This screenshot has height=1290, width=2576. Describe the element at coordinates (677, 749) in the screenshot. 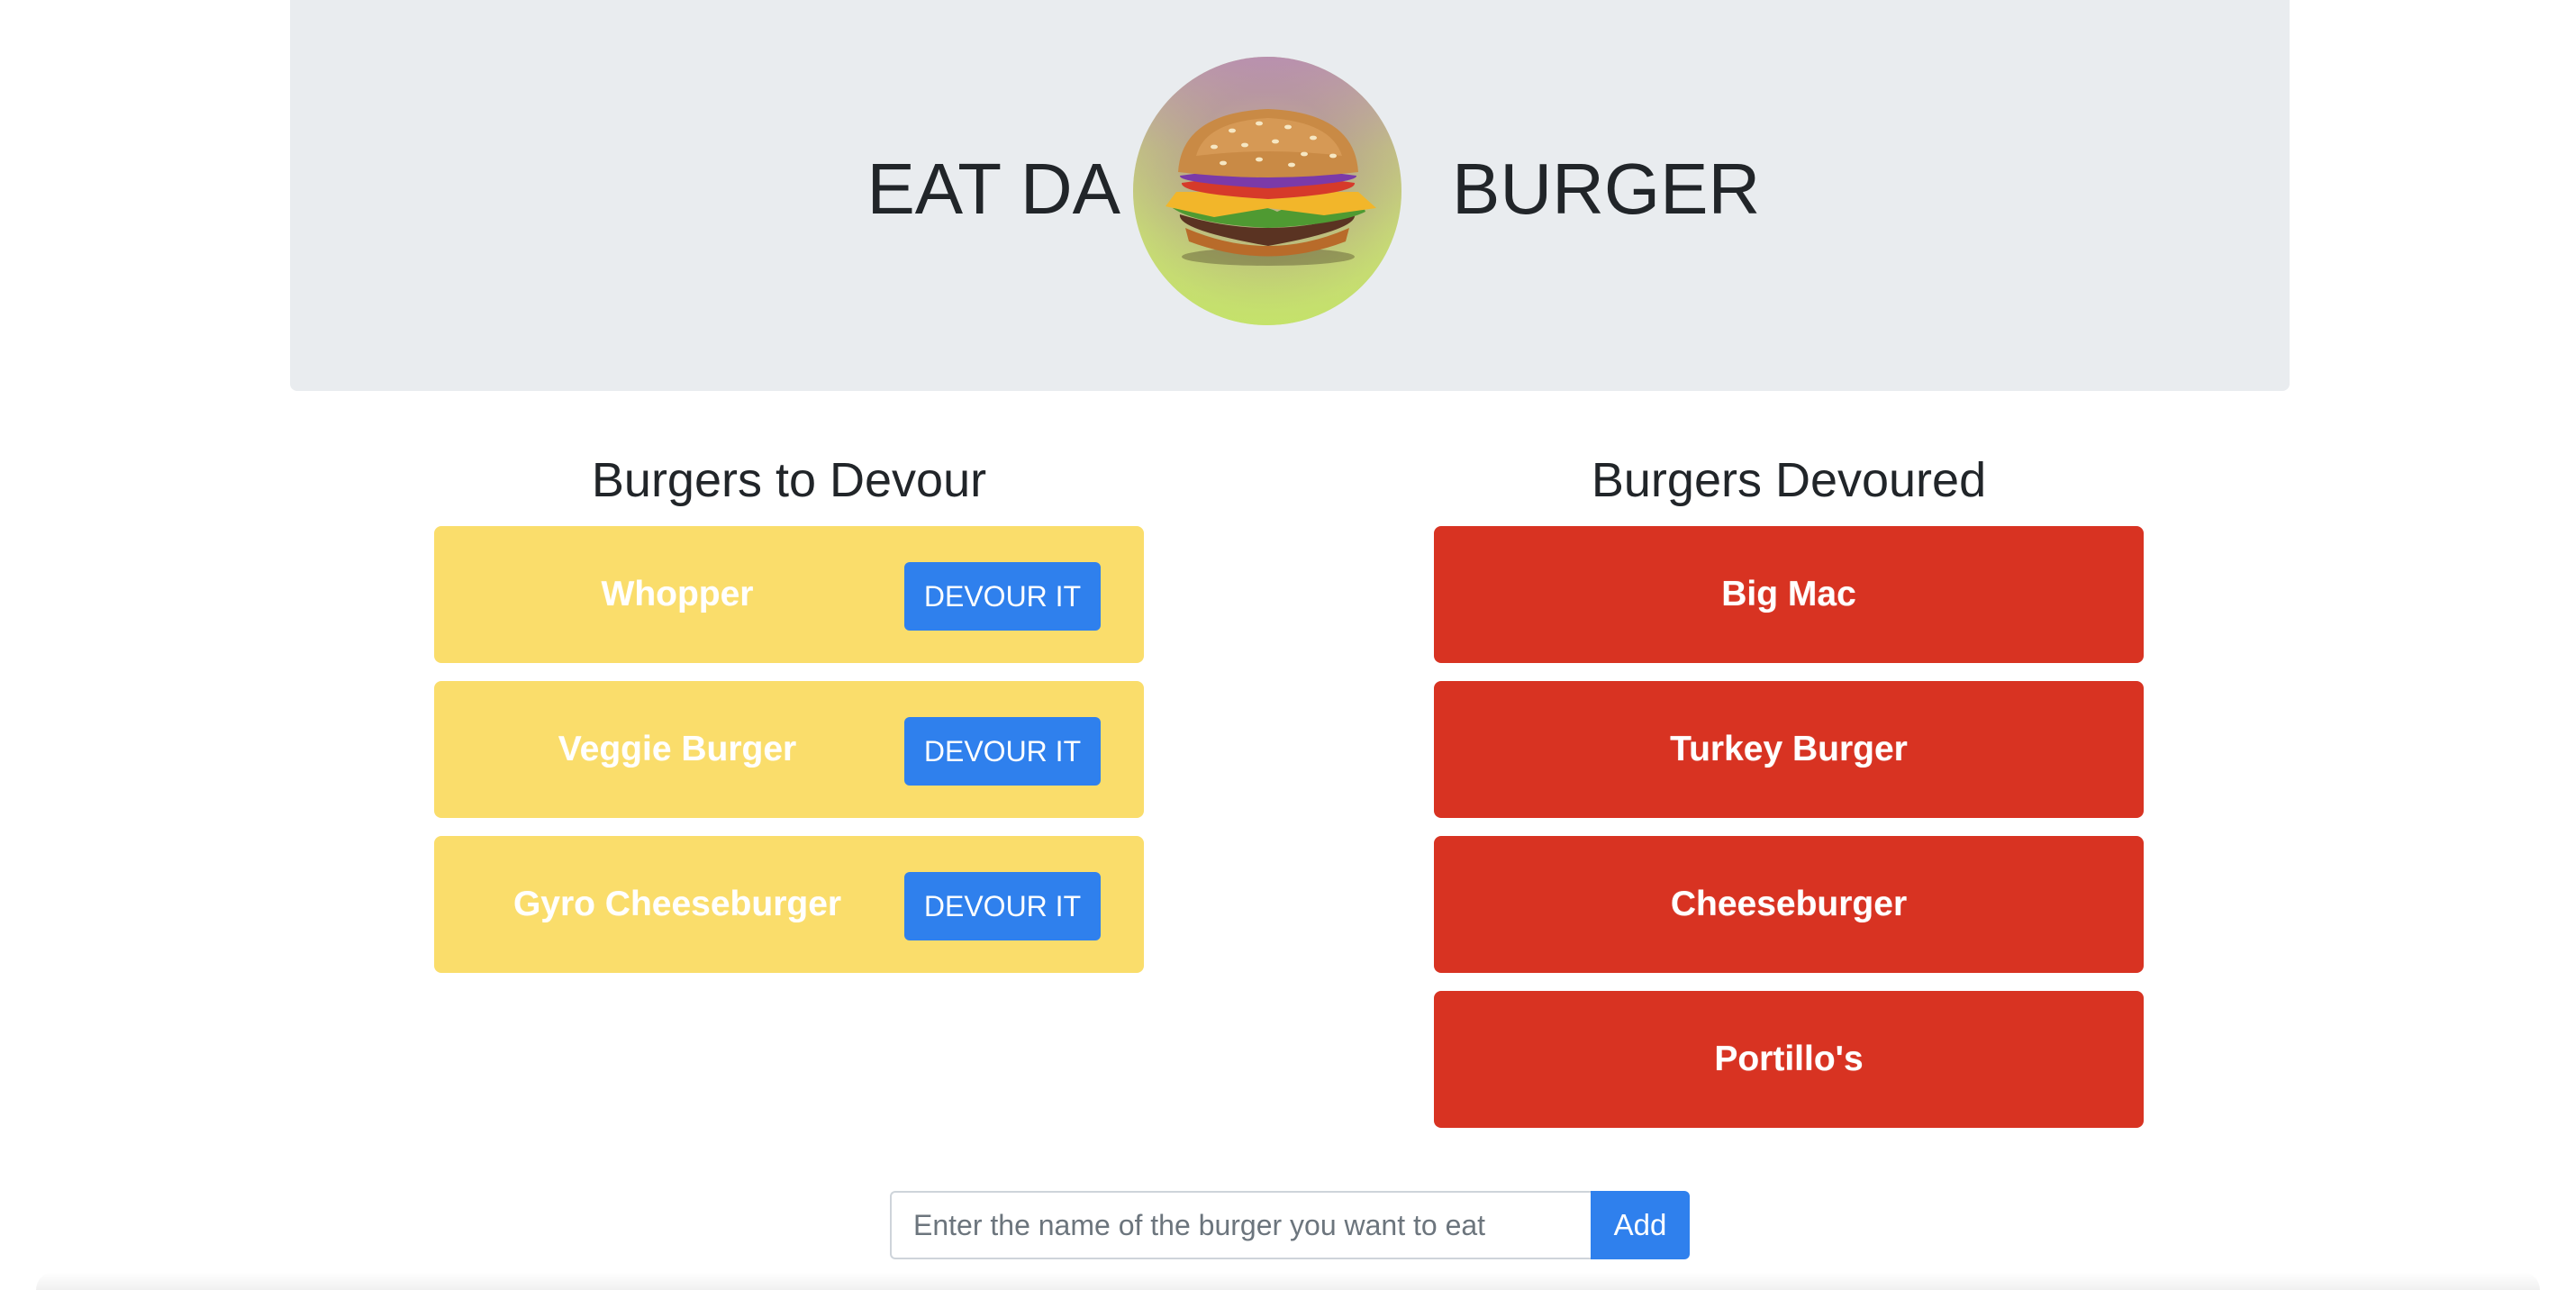

I see `burger-name: Veggie Burger` at that location.